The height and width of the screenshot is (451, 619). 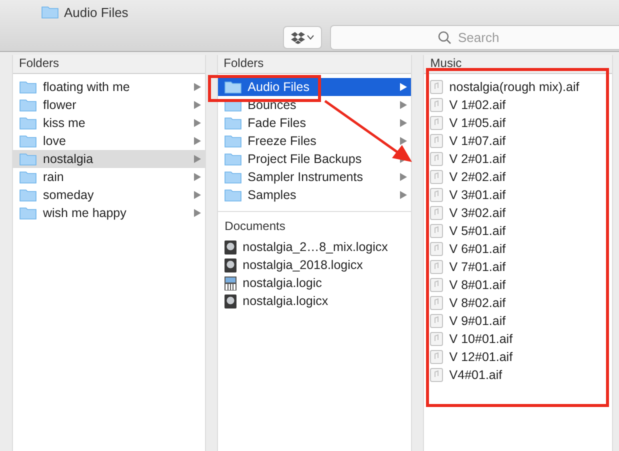 What do you see at coordinates (230, 283) in the screenshot?
I see `piano-document-icon` at bounding box center [230, 283].